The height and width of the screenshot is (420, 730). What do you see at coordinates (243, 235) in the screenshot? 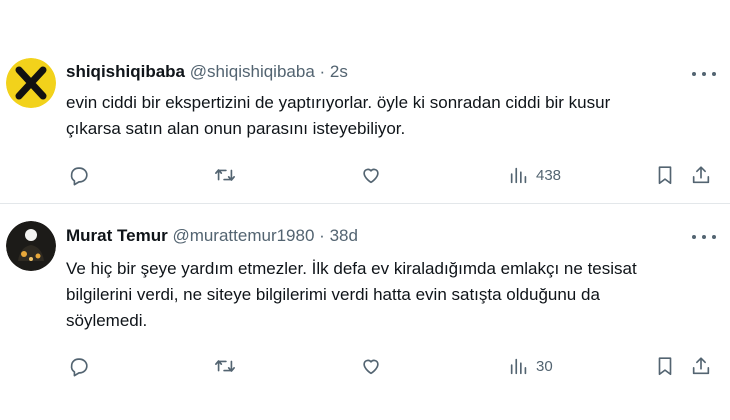
I see `author-handle: @murattemur1980` at bounding box center [243, 235].